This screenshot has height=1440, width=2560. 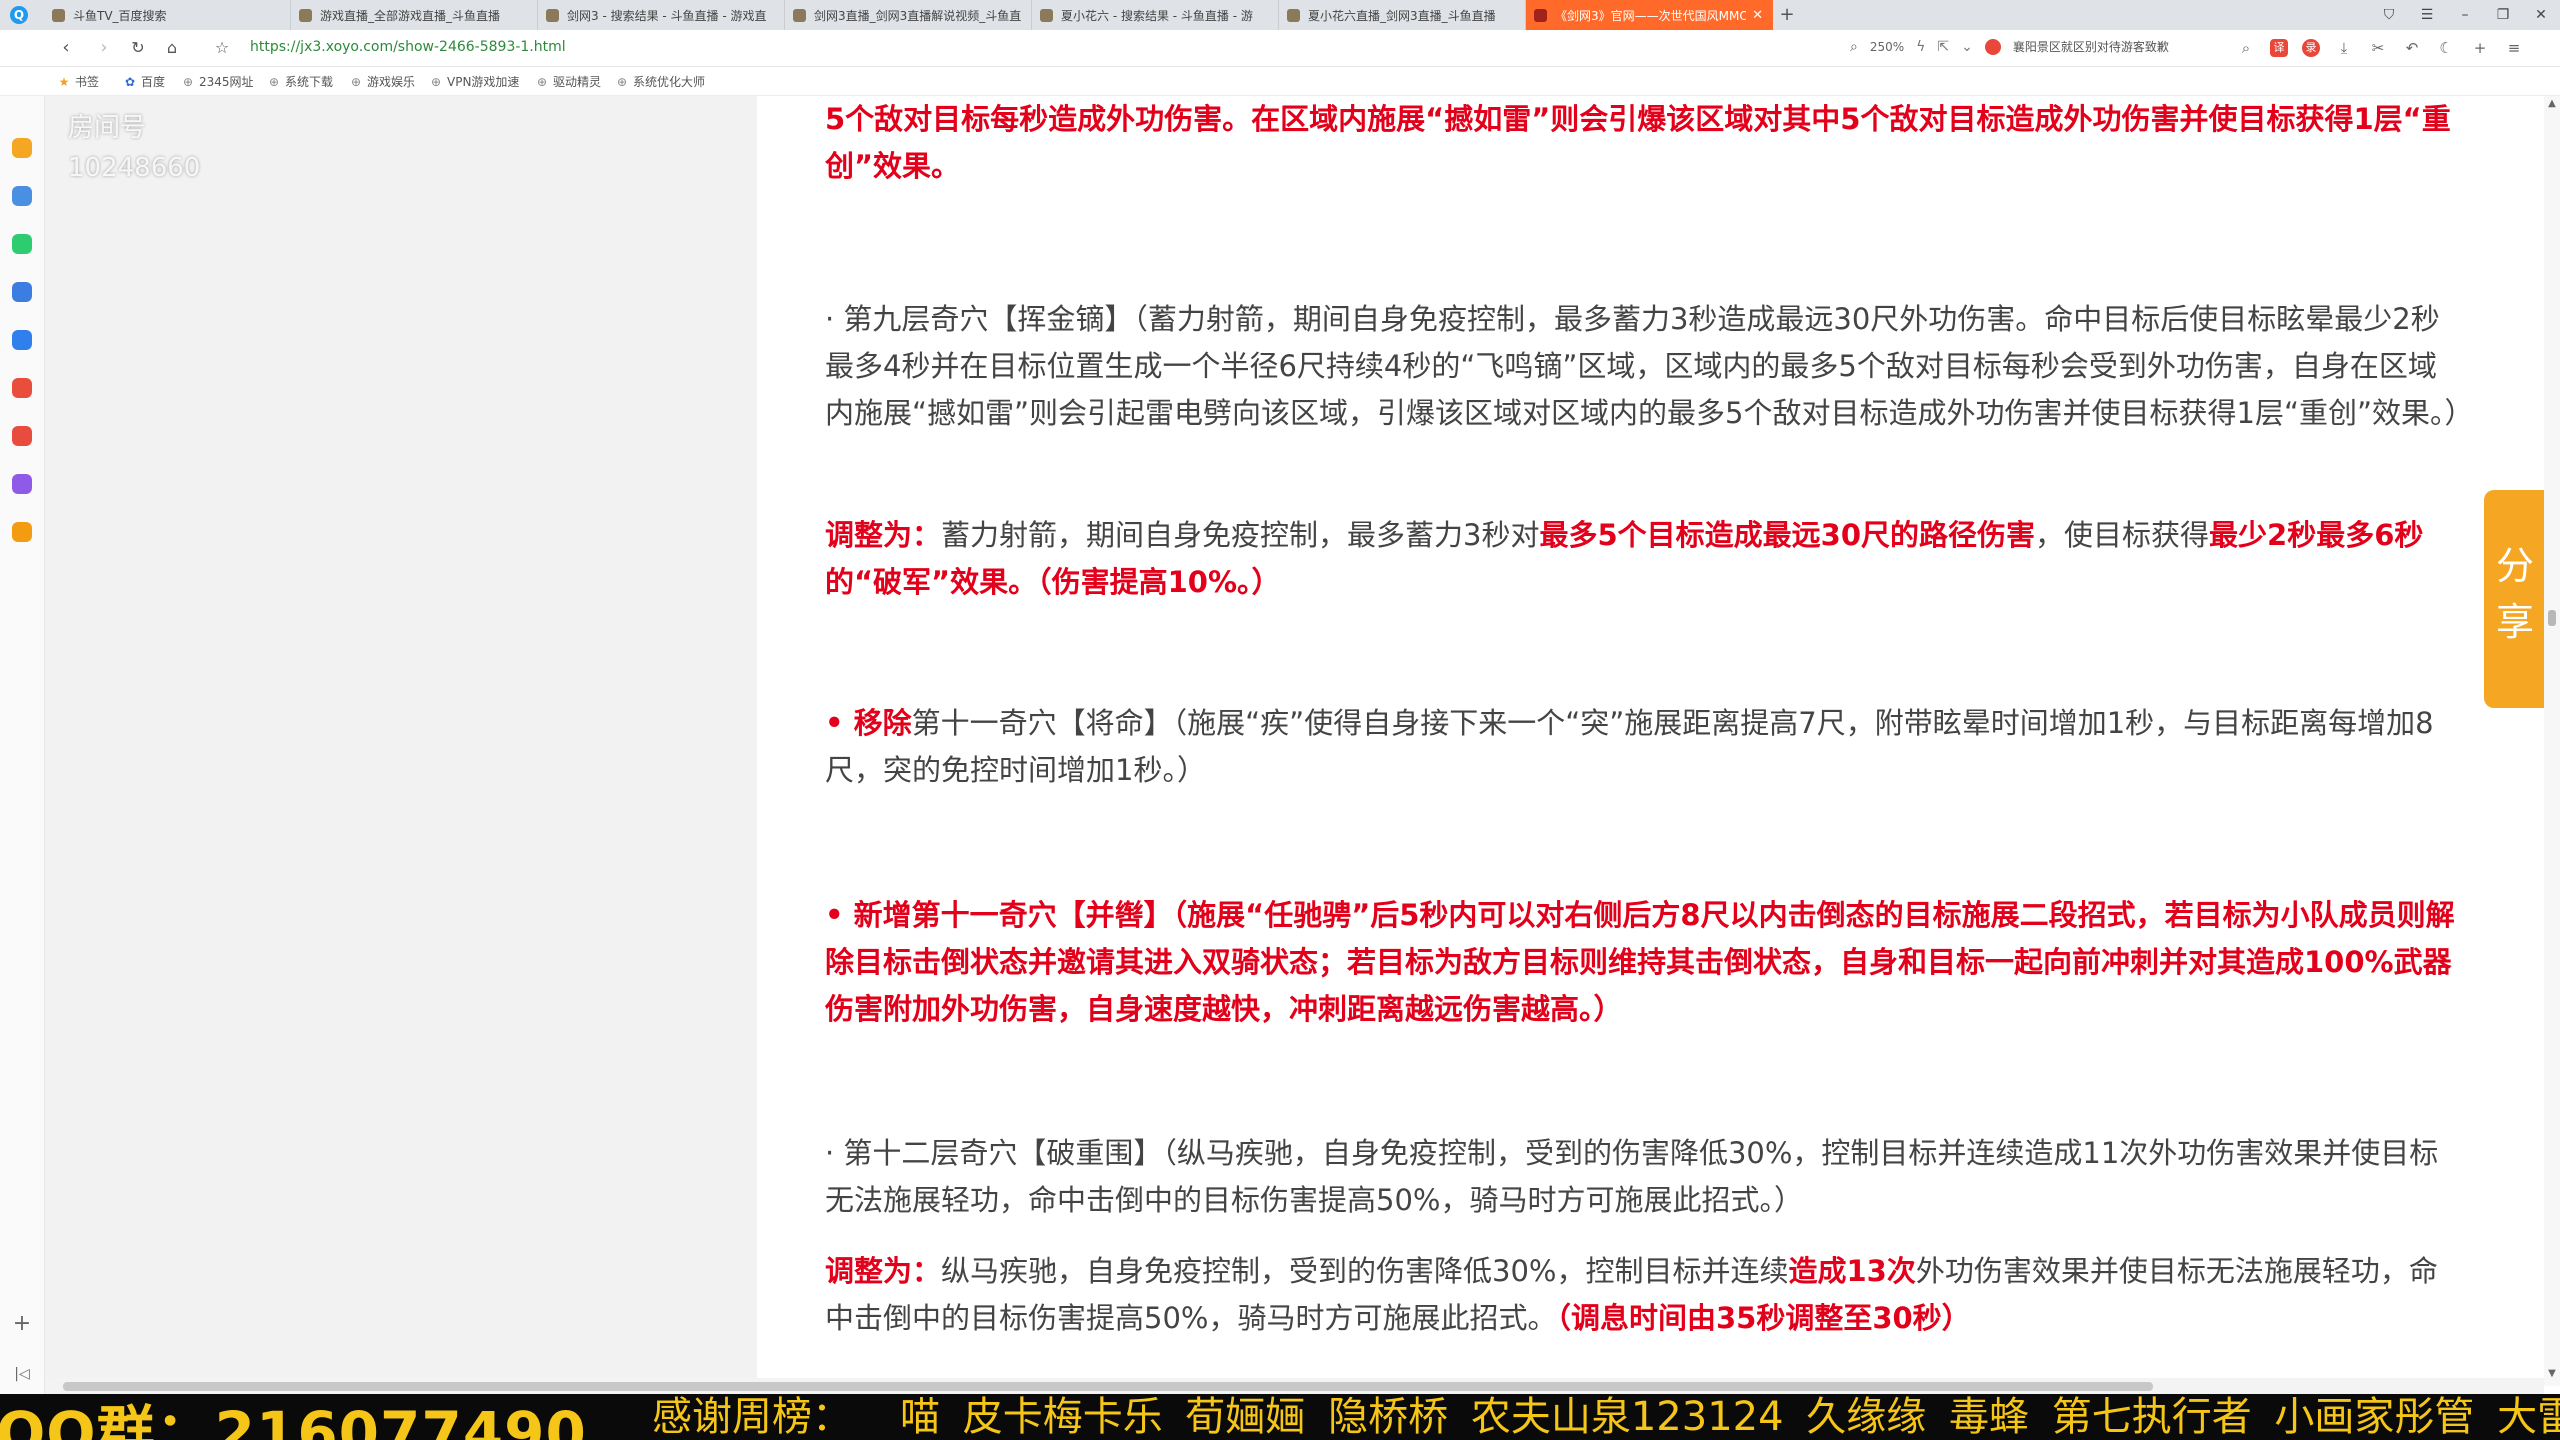 What do you see at coordinates (1920, 47) in the screenshot?
I see `lightning-icon: ϟ` at bounding box center [1920, 47].